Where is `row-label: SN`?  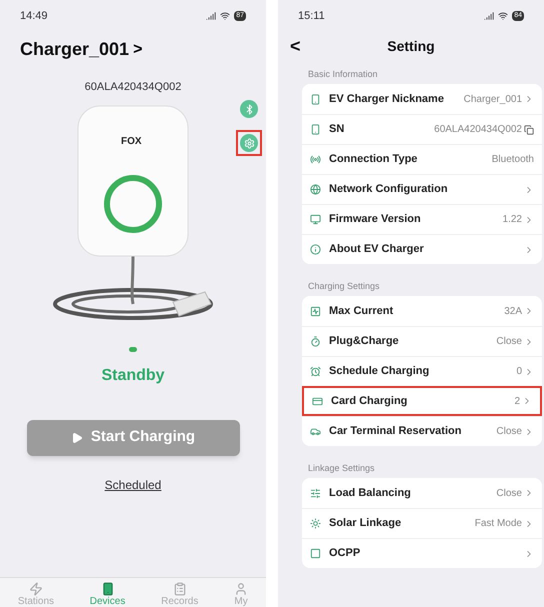
row-label: SN is located at coordinates (336, 130).